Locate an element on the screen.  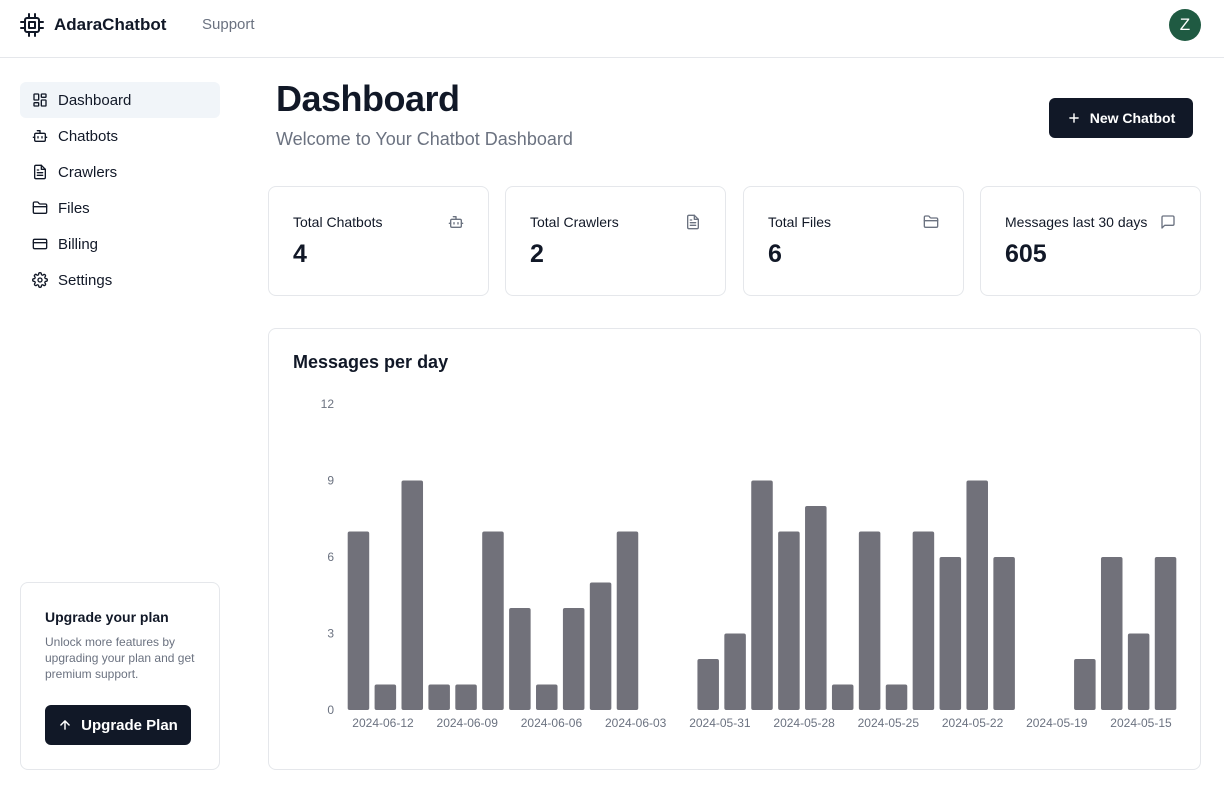
y-tick-label: 3 is located at coordinates (330, 634).